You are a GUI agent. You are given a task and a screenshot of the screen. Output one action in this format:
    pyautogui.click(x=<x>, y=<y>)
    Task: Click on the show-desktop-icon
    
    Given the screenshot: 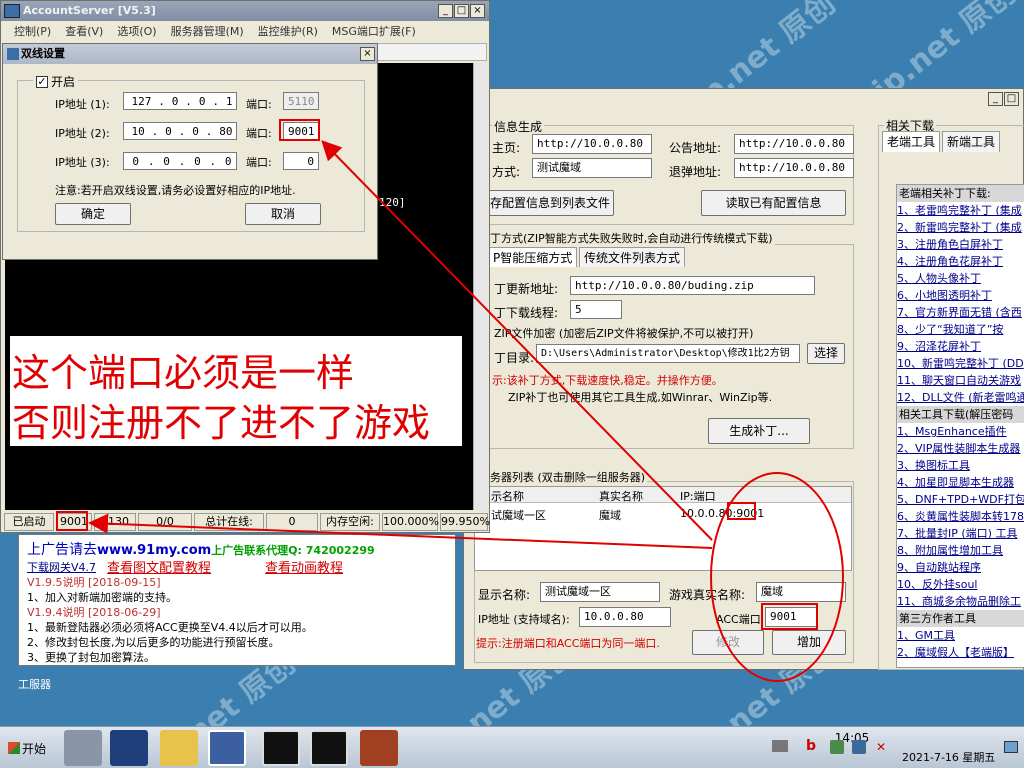 What is the action you would take?
    pyautogui.click(x=1011, y=747)
    